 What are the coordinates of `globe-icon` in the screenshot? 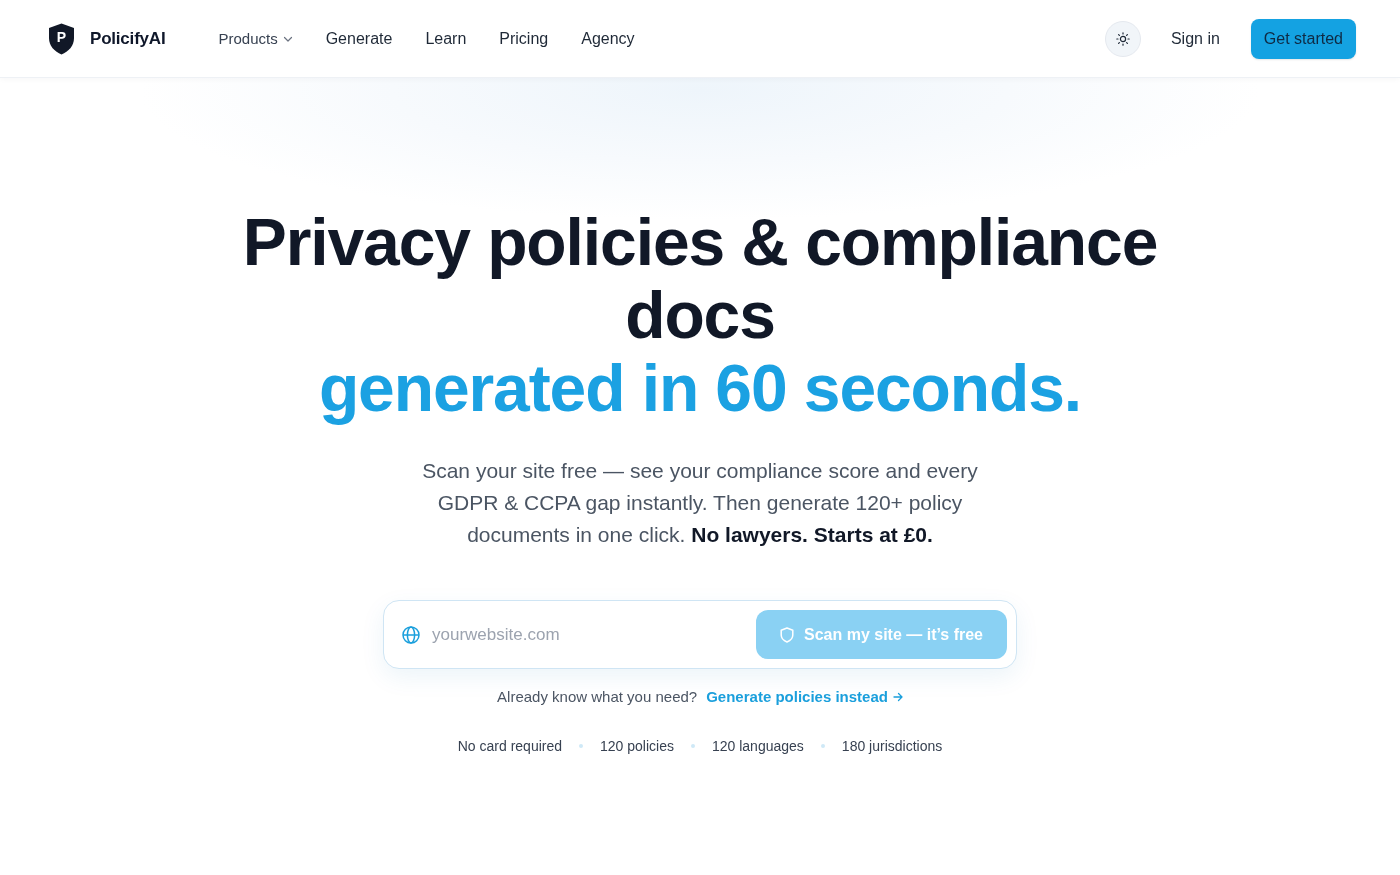 It's located at (411, 634).